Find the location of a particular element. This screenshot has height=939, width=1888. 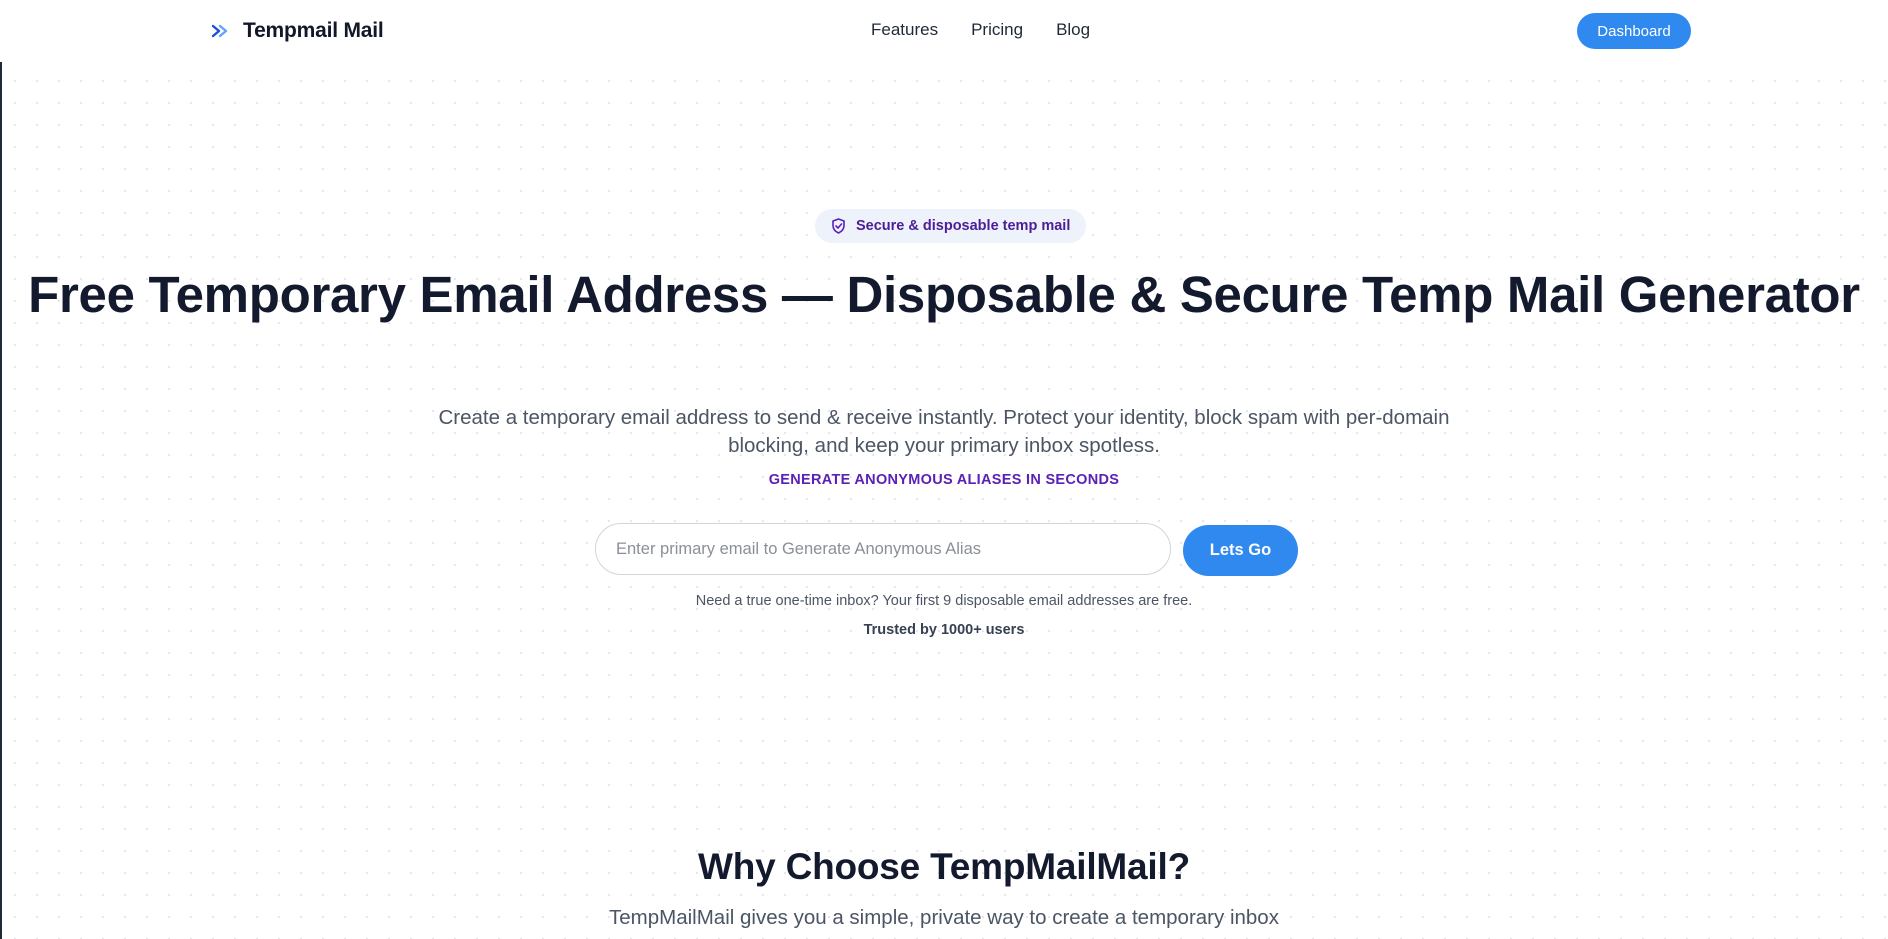

dashboard-button: Dashboard is located at coordinates (1634, 31).